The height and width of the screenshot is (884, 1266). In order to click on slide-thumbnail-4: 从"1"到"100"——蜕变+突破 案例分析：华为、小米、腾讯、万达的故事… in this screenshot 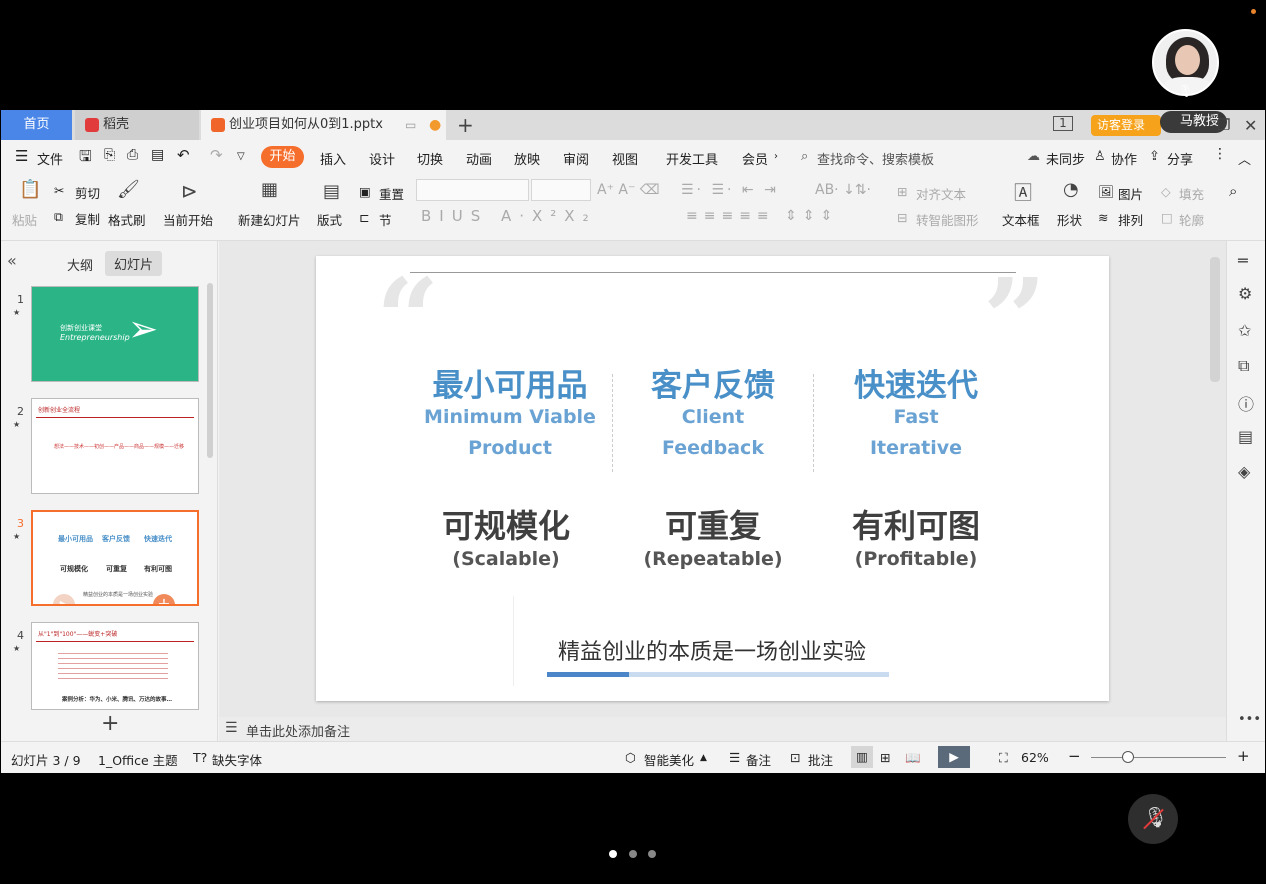, I will do `click(115, 666)`.